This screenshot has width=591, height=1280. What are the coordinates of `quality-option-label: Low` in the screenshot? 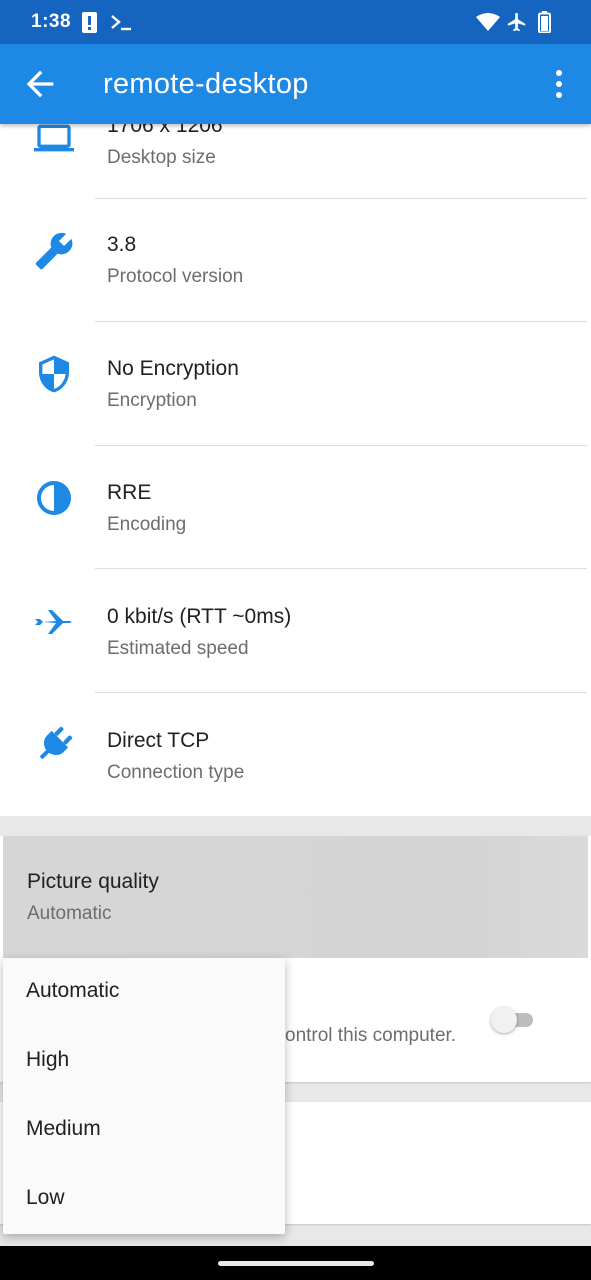 It's located at (45, 1197).